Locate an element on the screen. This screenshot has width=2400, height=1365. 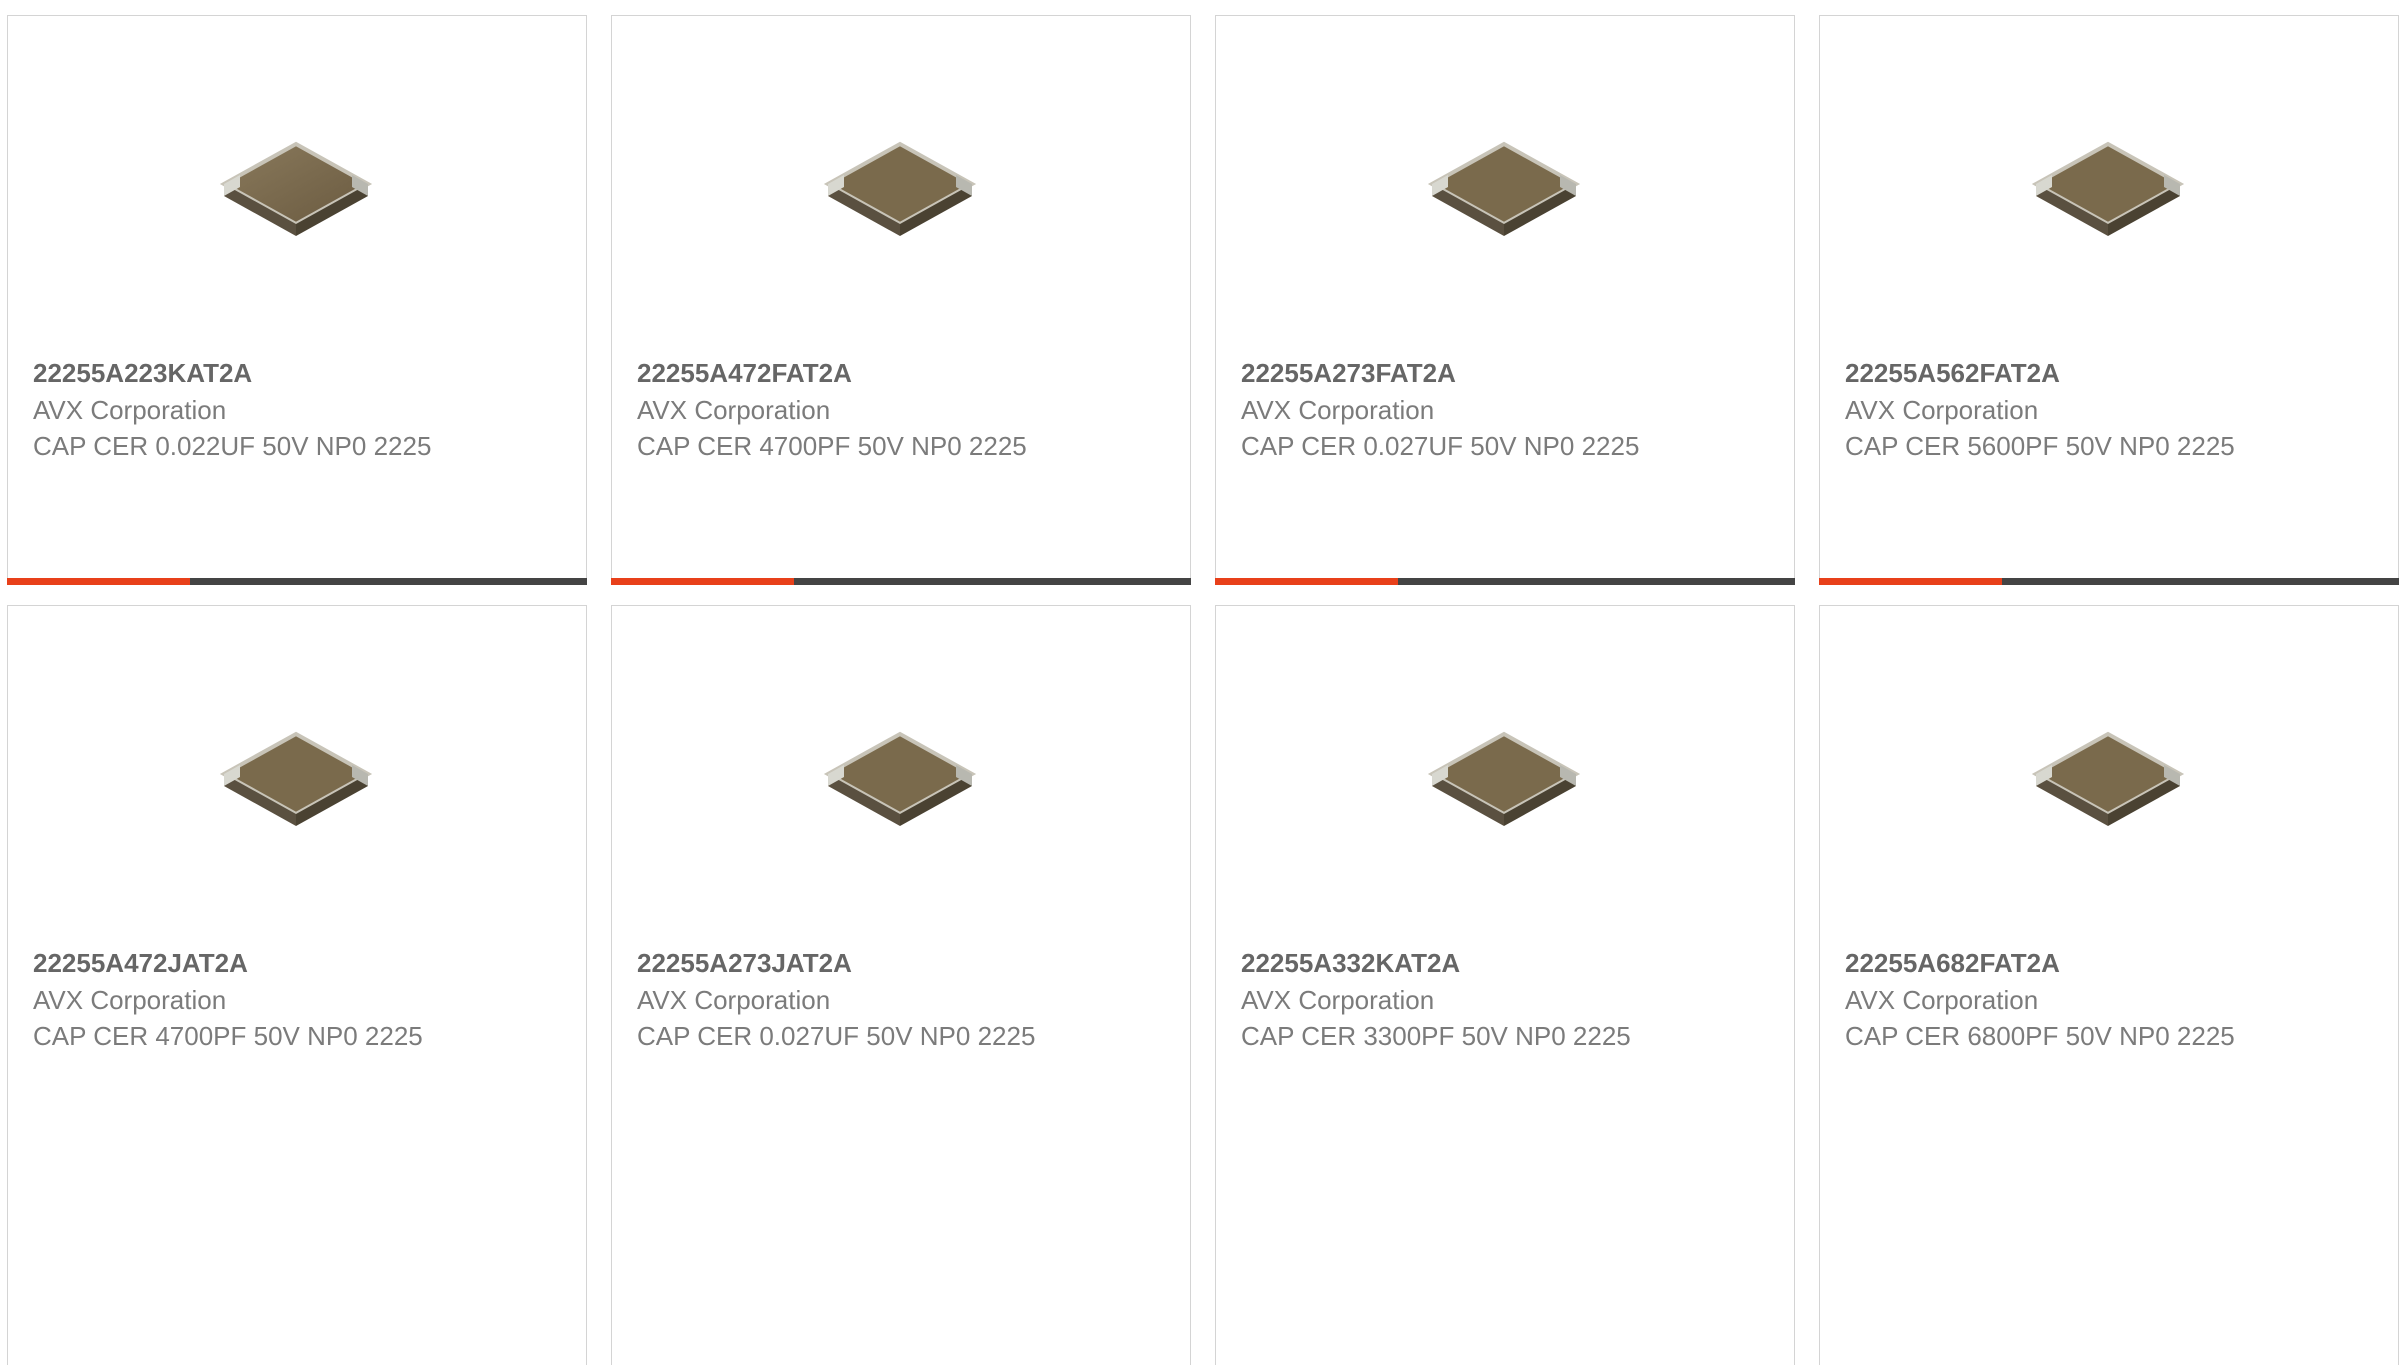
part-number: 22255A273FAT2A is located at coordinates (1451, 373).